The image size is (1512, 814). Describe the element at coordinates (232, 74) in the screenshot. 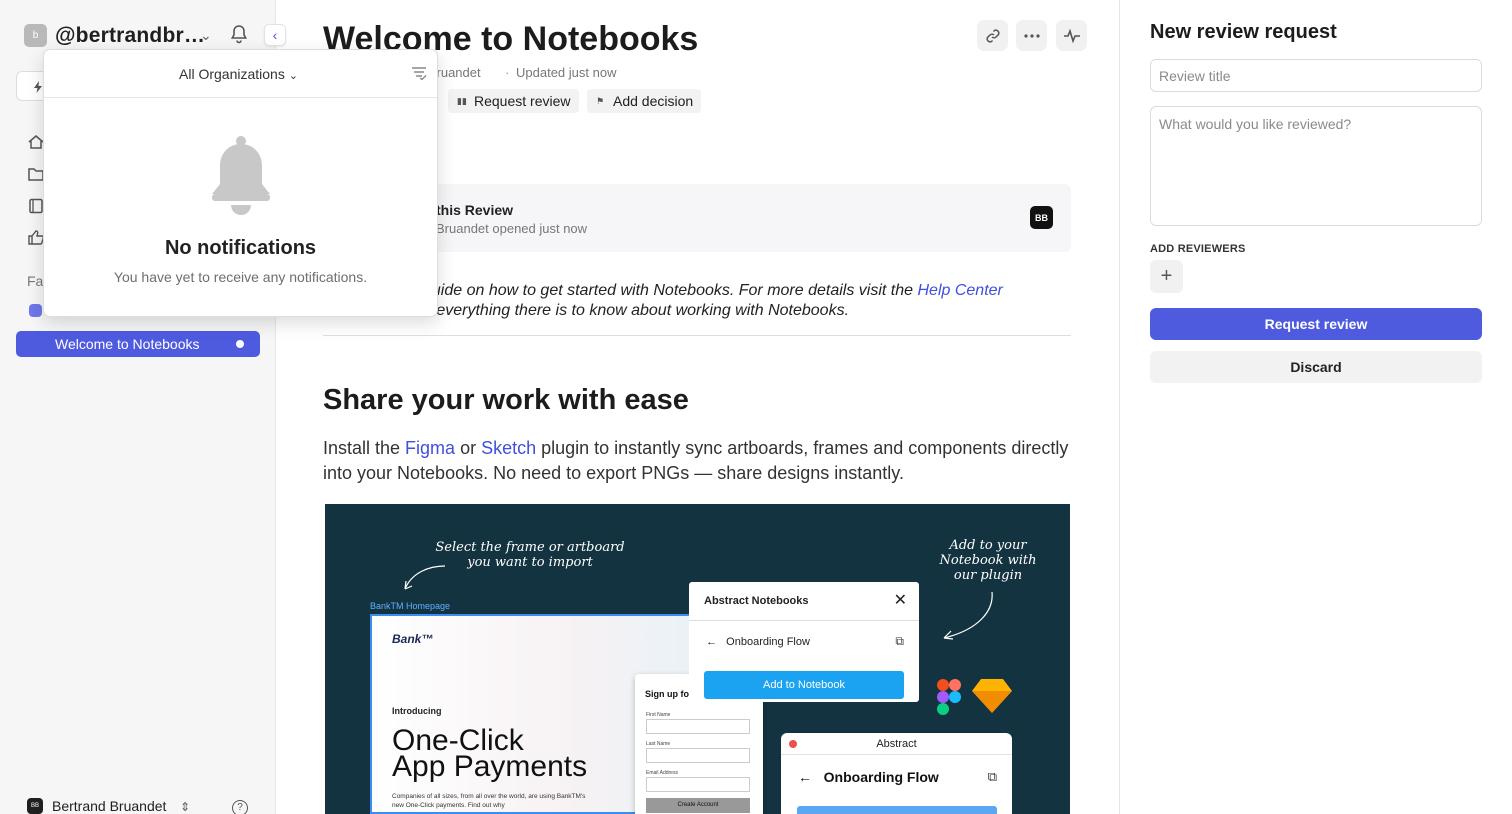

I see `organization-select-label: All Organizations` at that location.